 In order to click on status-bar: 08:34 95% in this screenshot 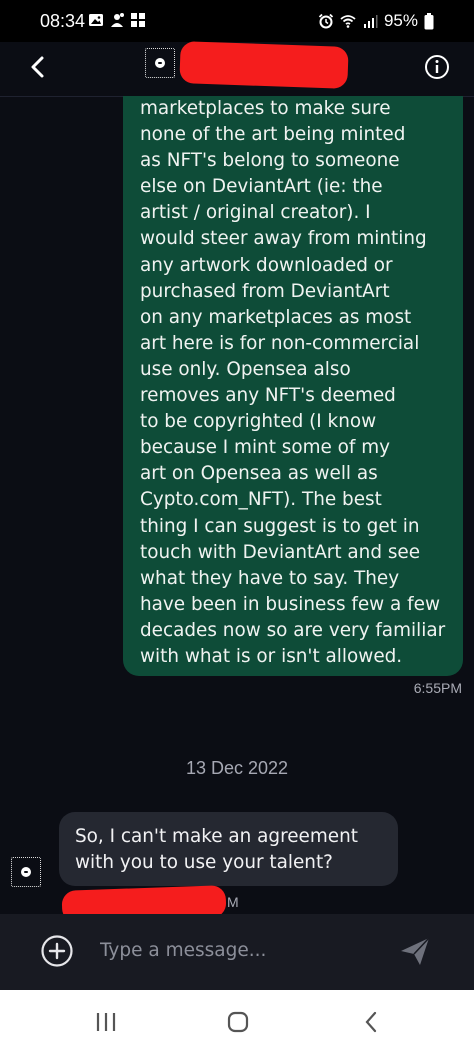, I will do `click(237, 21)`.